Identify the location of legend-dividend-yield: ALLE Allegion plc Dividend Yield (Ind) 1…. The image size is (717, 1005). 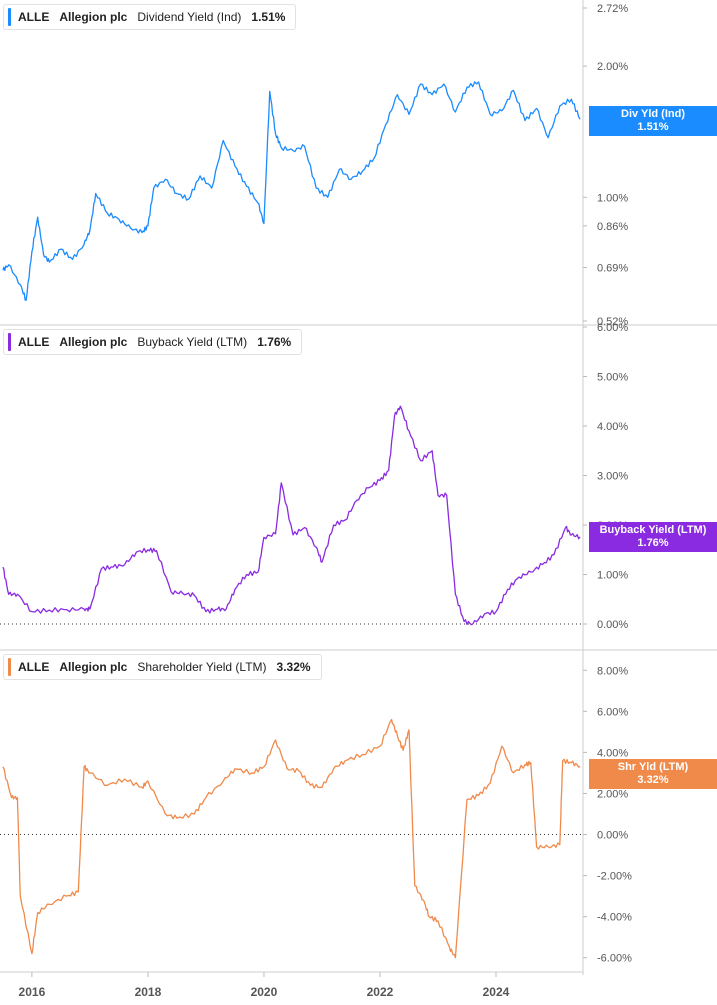
(150, 17).